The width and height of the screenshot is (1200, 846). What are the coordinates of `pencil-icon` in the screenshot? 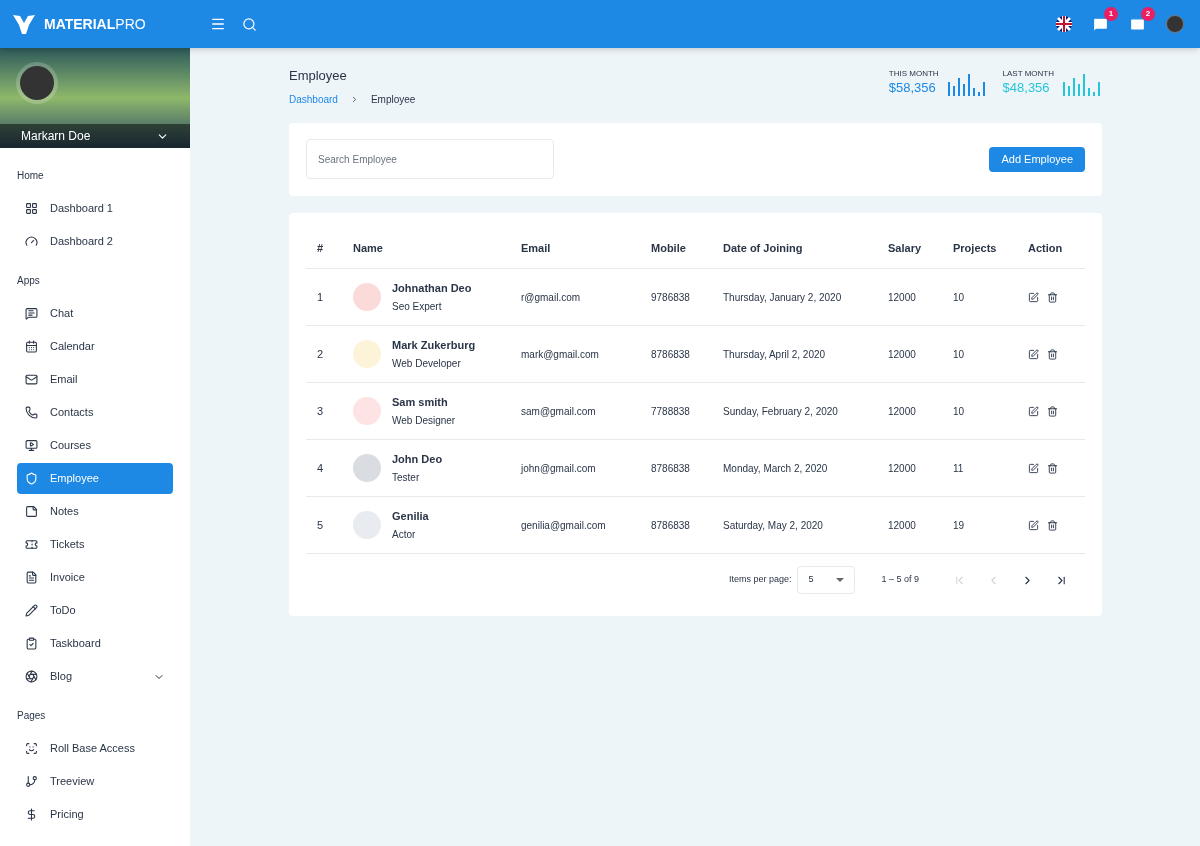 It's located at (31, 610).